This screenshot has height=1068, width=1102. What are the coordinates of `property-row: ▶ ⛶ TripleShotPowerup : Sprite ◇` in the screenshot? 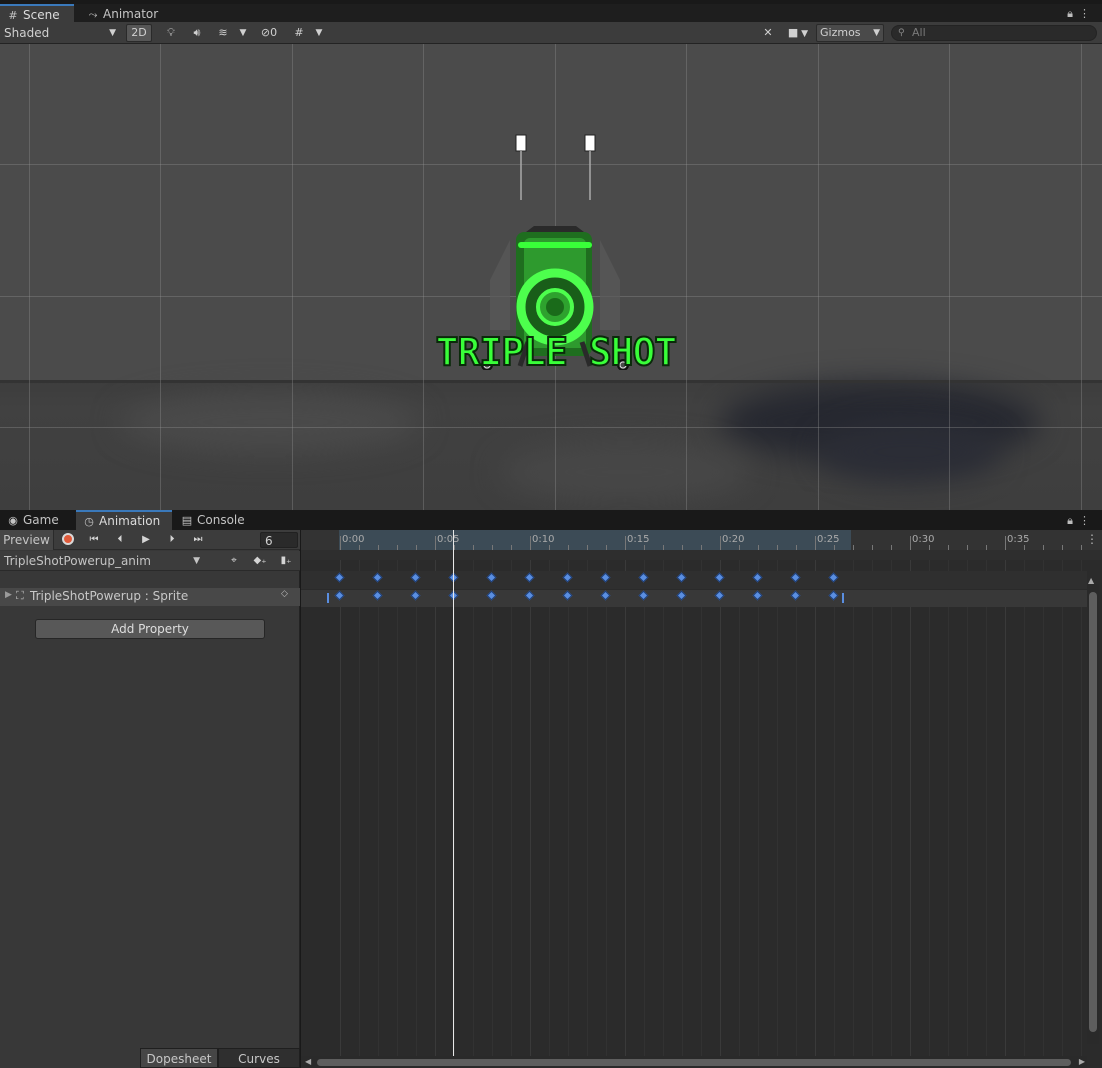 It's located at (150, 597).